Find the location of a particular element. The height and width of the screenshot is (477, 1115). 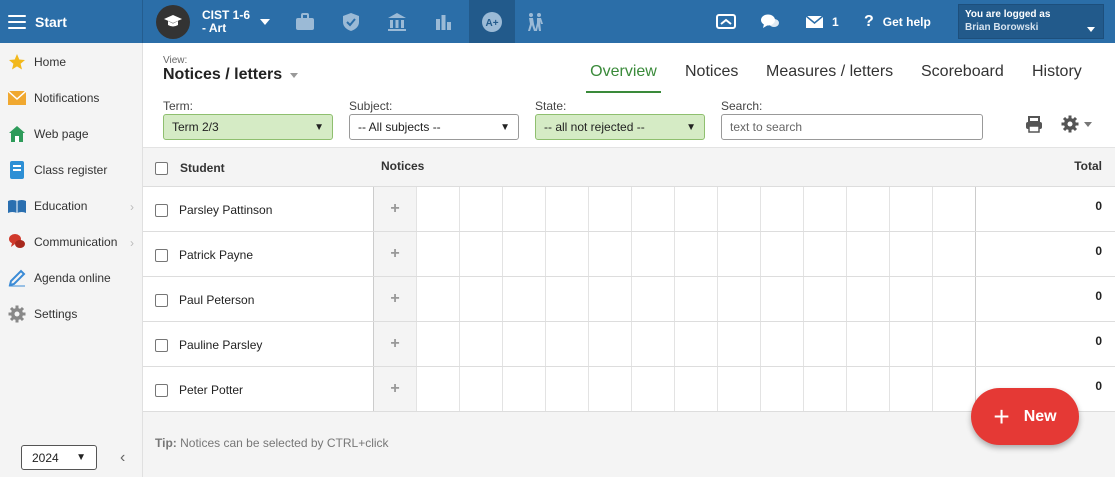

table-row: Peter Potter +0 is located at coordinates (629, 389).